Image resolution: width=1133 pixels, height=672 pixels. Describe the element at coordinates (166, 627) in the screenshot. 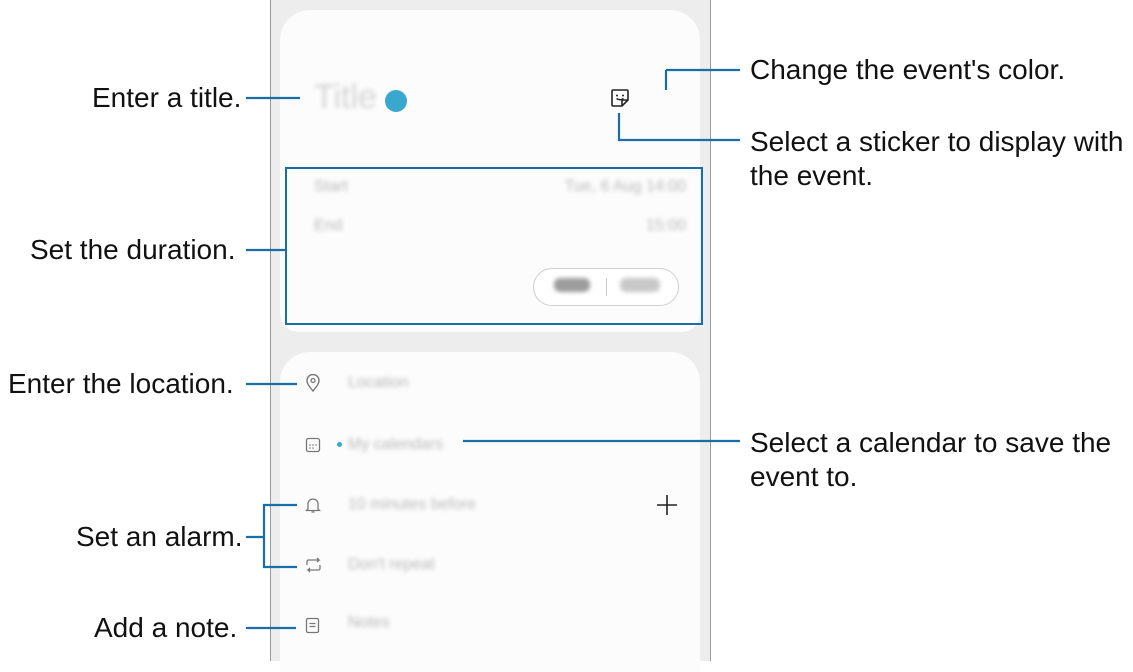

I see `callout-note: Add a note.` at that location.